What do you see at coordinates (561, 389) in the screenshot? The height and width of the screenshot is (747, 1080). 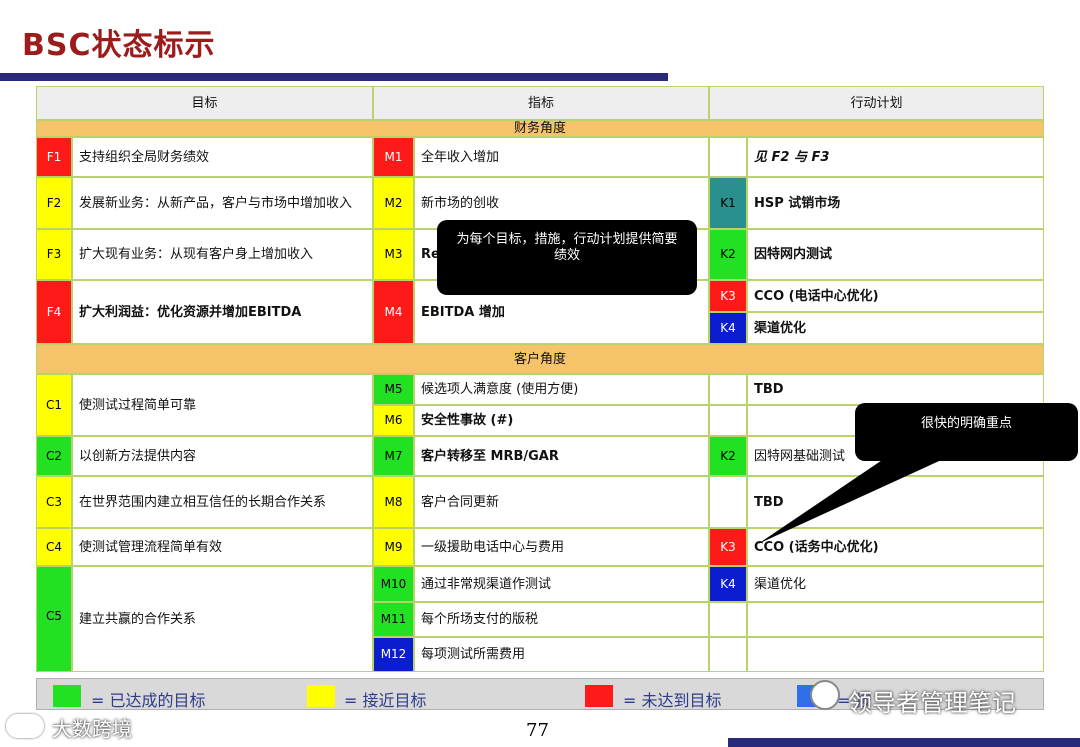 I see `metric-M5: 候选项人满意度 (使用方便)` at bounding box center [561, 389].